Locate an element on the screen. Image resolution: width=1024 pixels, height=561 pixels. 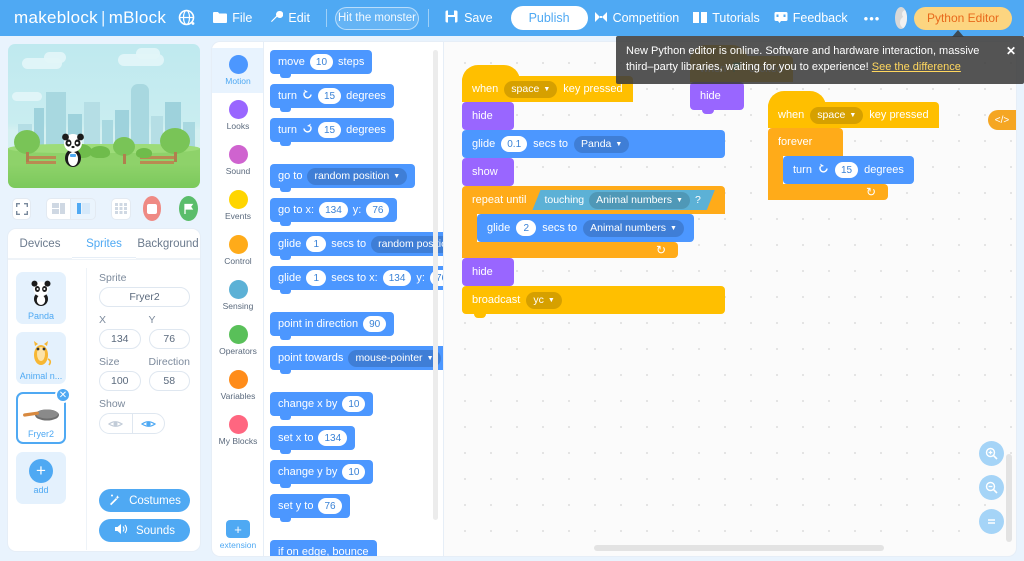
zoom-reset-icon is located at coordinates (991, 521).